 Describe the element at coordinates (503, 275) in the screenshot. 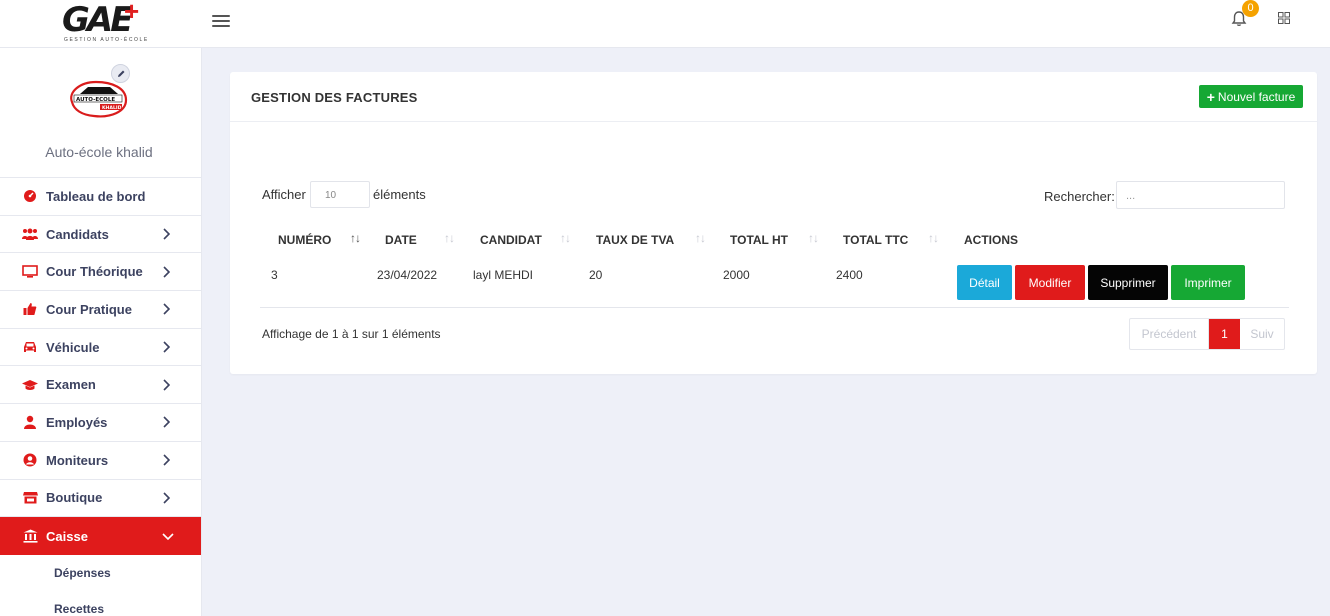

I see `cell-candidat: layl MEHDI` at that location.